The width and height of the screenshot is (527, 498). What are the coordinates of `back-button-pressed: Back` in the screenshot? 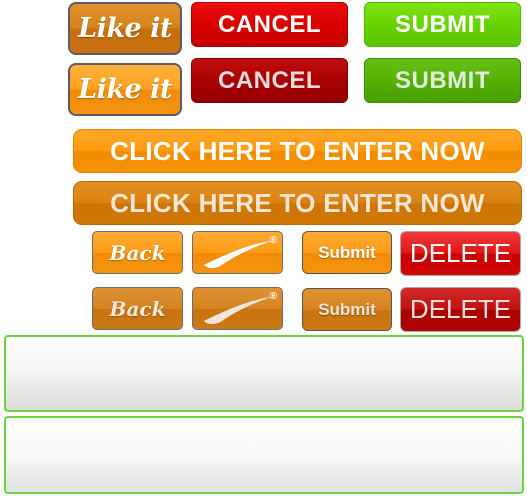 It's located at (137, 308).